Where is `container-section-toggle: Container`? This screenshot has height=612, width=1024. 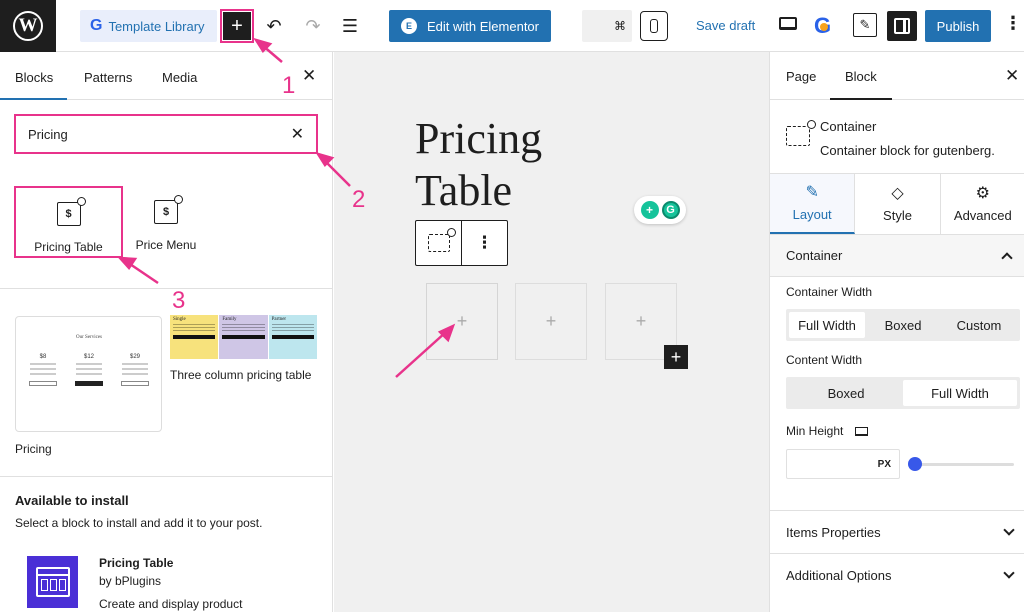
container-section-toggle: Container is located at coordinates (897, 256).